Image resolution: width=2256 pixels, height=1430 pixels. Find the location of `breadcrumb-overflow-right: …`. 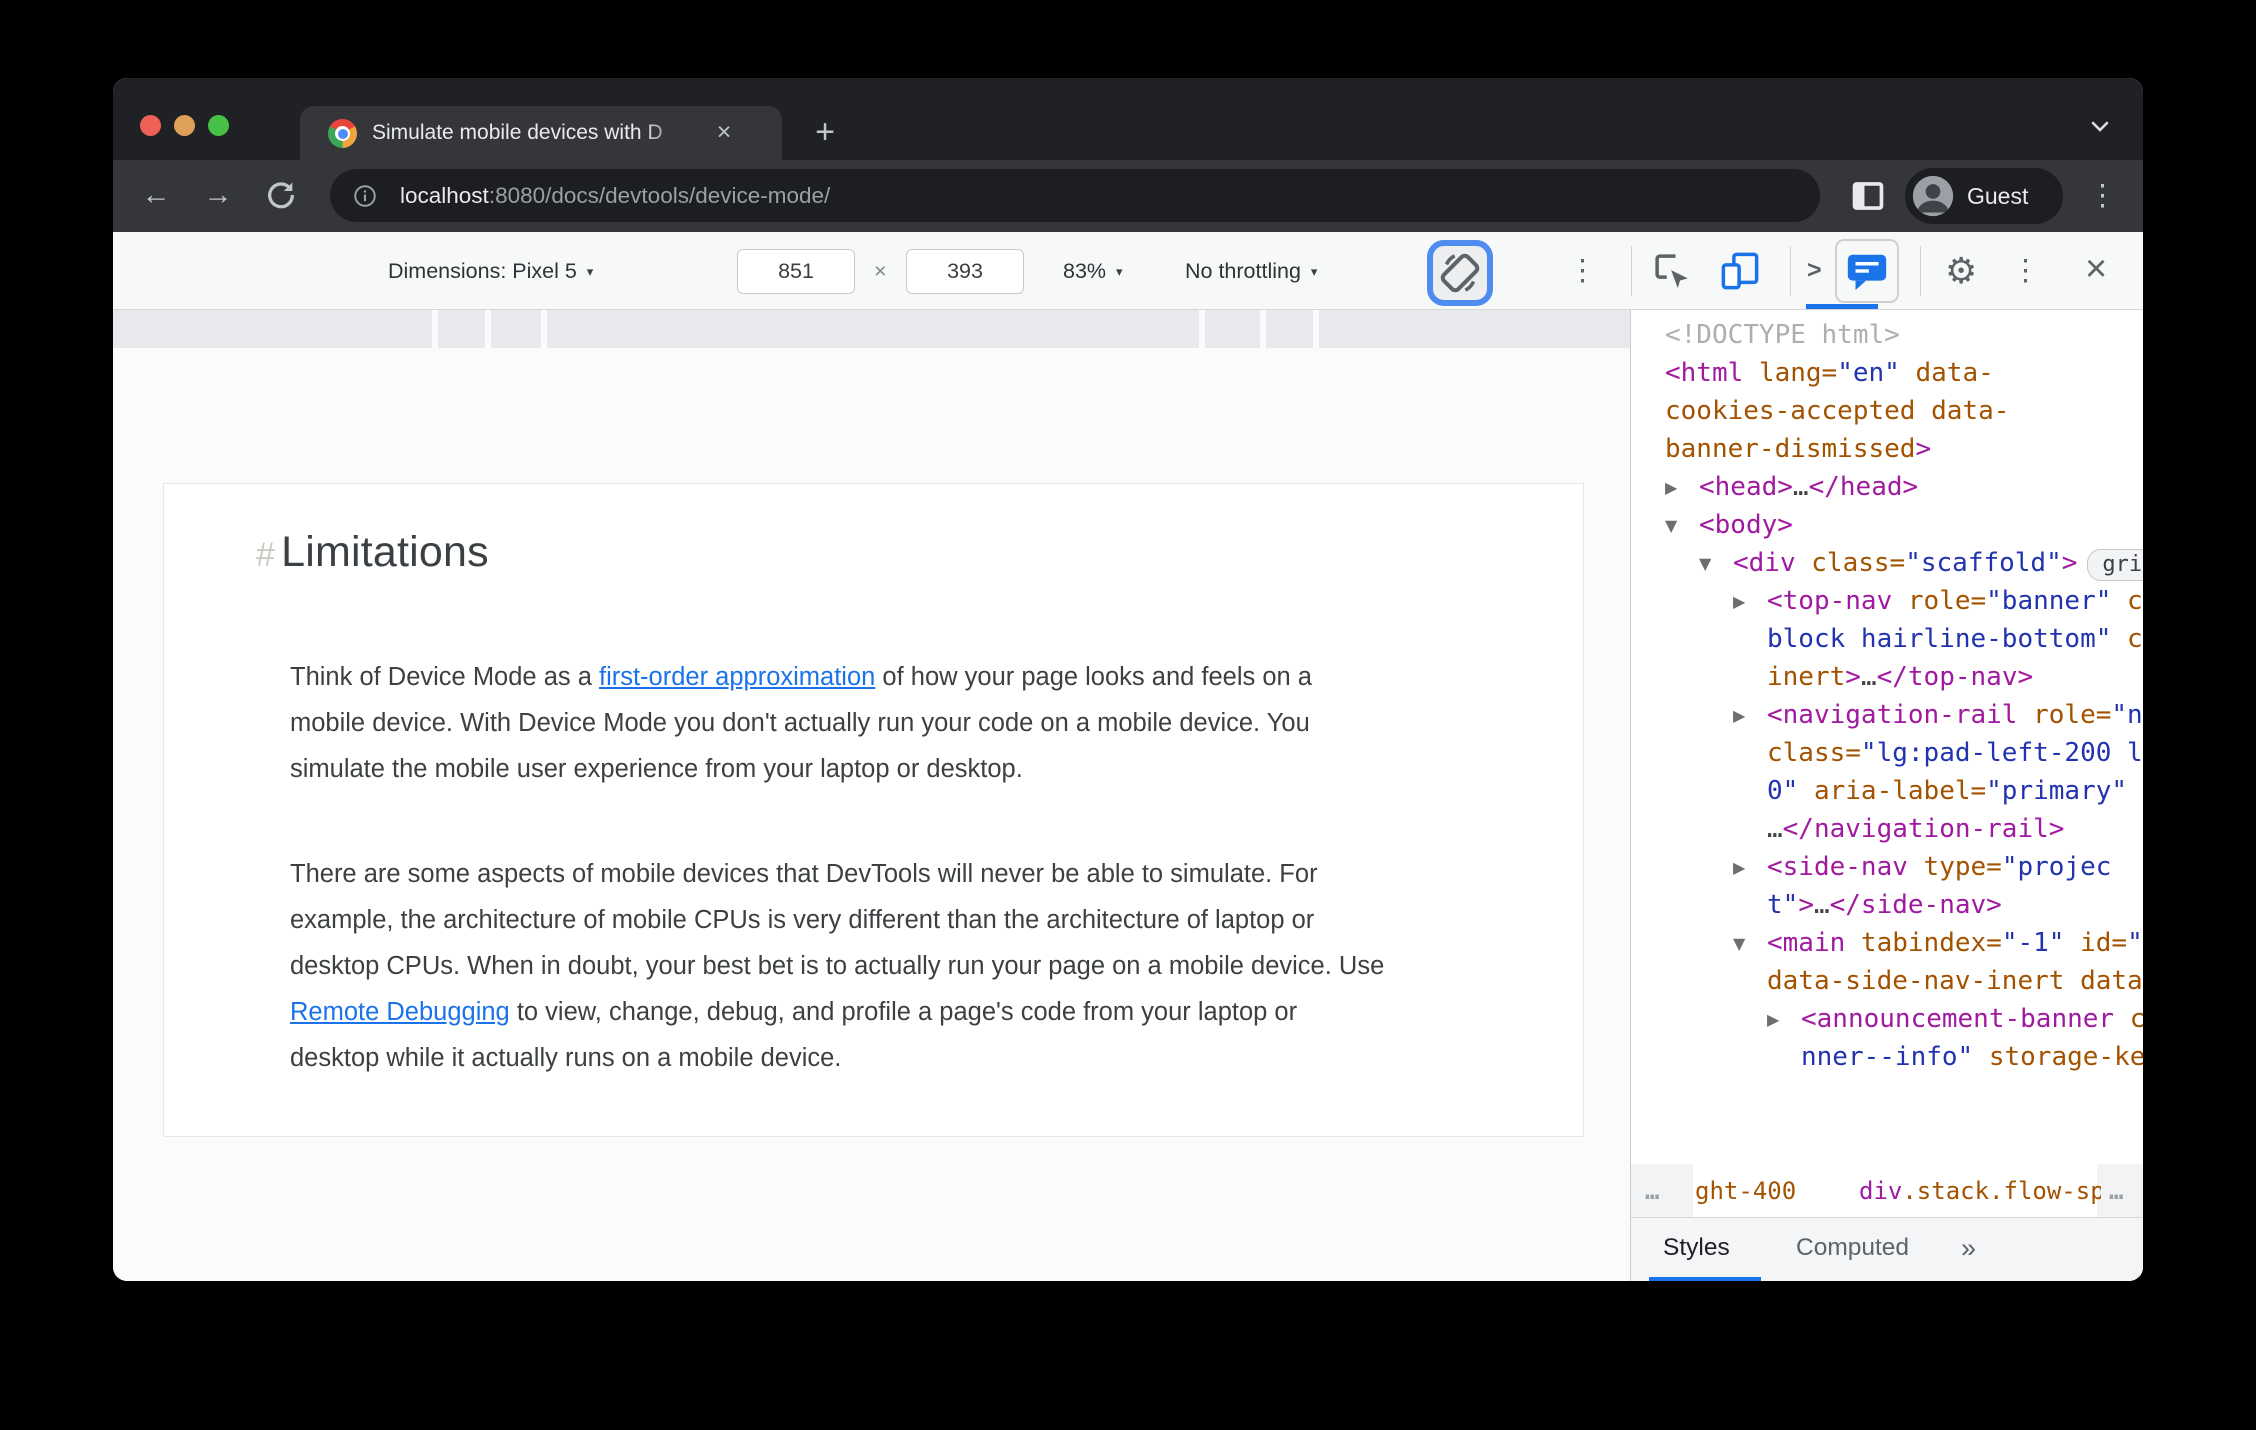

breadcrumb-overflow-right: … is located at coordinates (2117, 1191).